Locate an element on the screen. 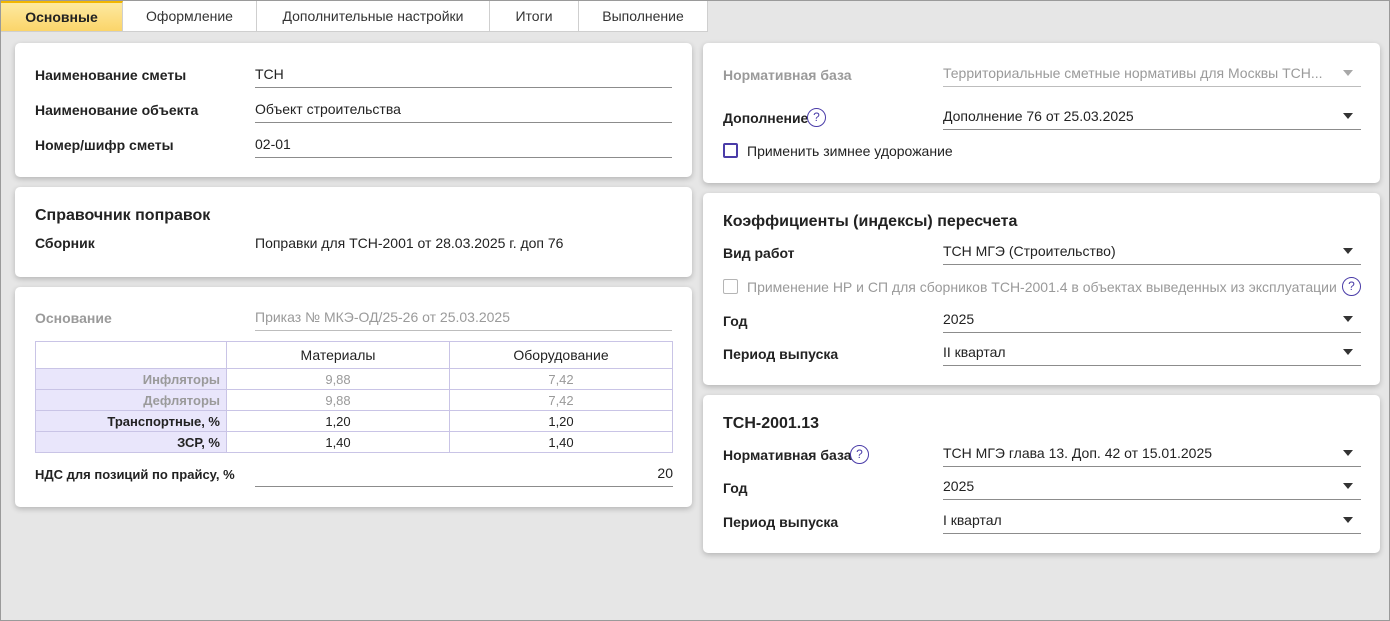 This screenshot has height=621, width=1390. year-label: Год is located at coordinates (735, 321).